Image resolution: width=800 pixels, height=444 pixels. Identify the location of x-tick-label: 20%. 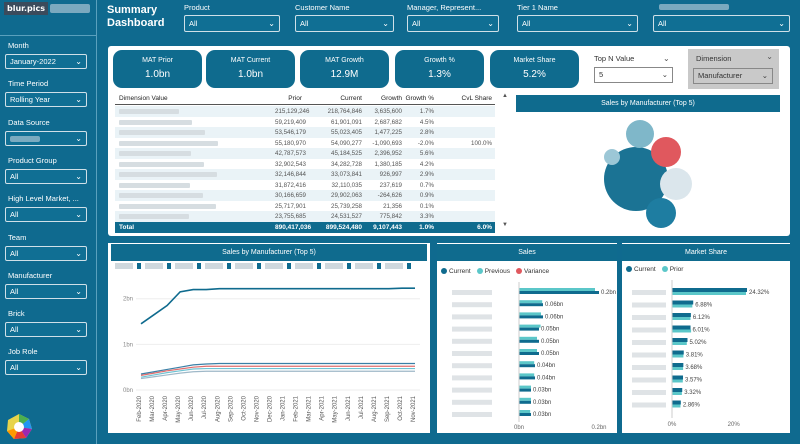
(734, 425).